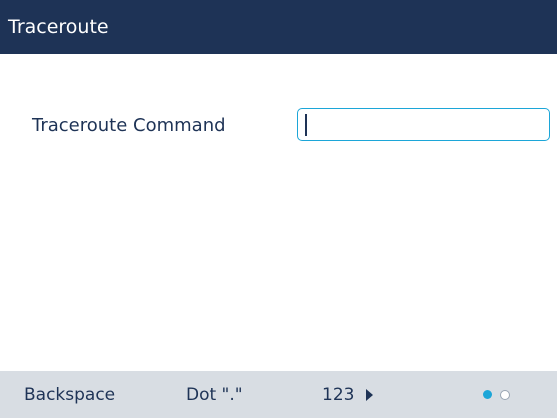 The width and height of the screenshot is (557, 418). What do you see at coordinates (338, 394) in the screenshot?
I see `input-mode-softkey-label: 123` at bounding box center [338, 394].